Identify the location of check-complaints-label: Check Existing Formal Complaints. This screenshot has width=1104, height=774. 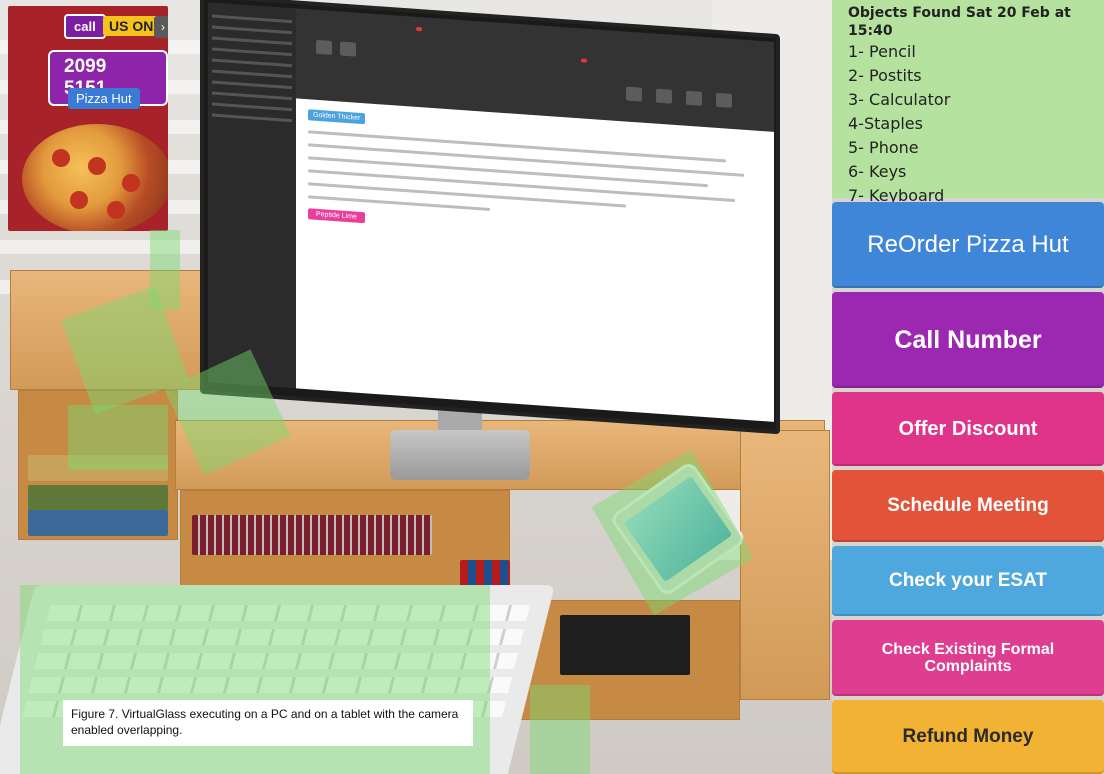
(968, 658).